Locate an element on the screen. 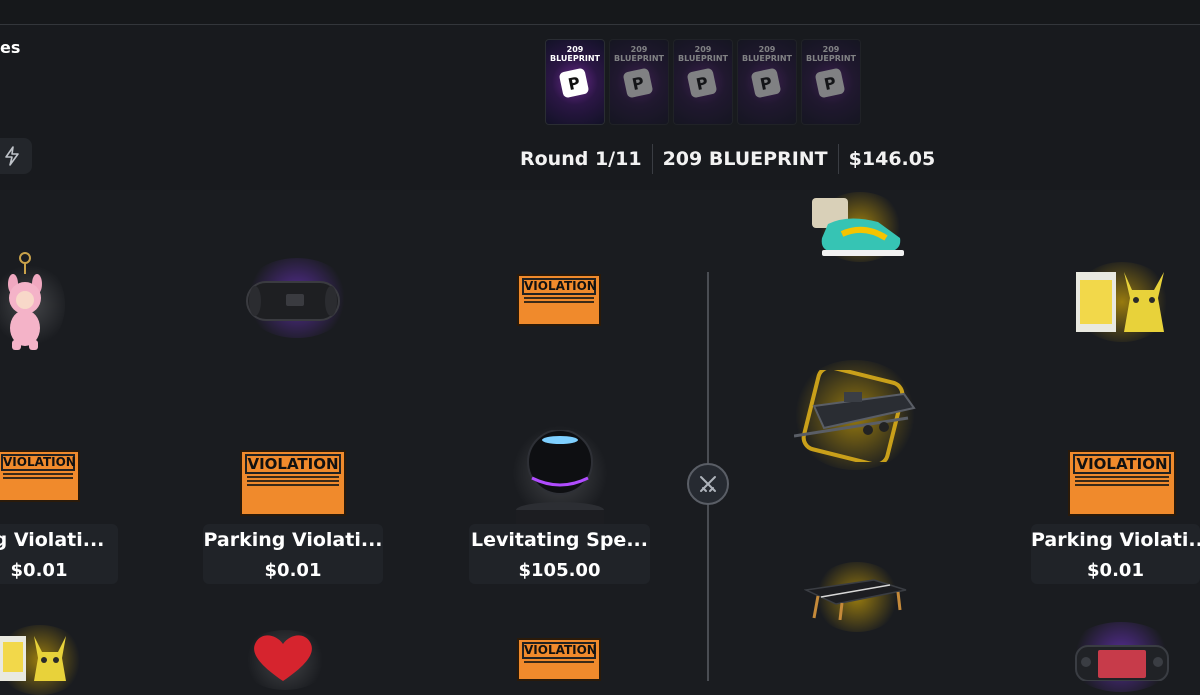 The width and height of the screenshot is (1200, 695). item-card: Levitating Spe... $105.00 is located at coordinates (559, 554).